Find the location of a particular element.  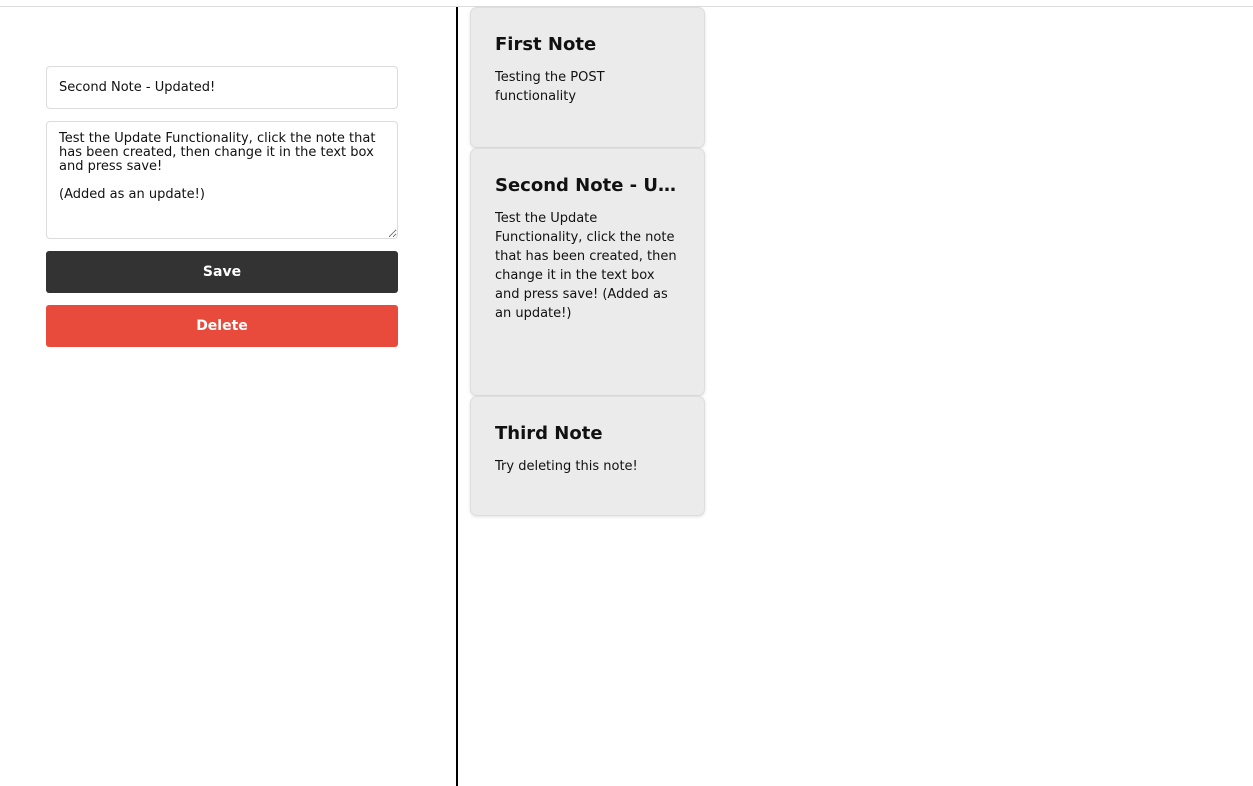

note-card-title: First Note is located at coordinates (546, 44).